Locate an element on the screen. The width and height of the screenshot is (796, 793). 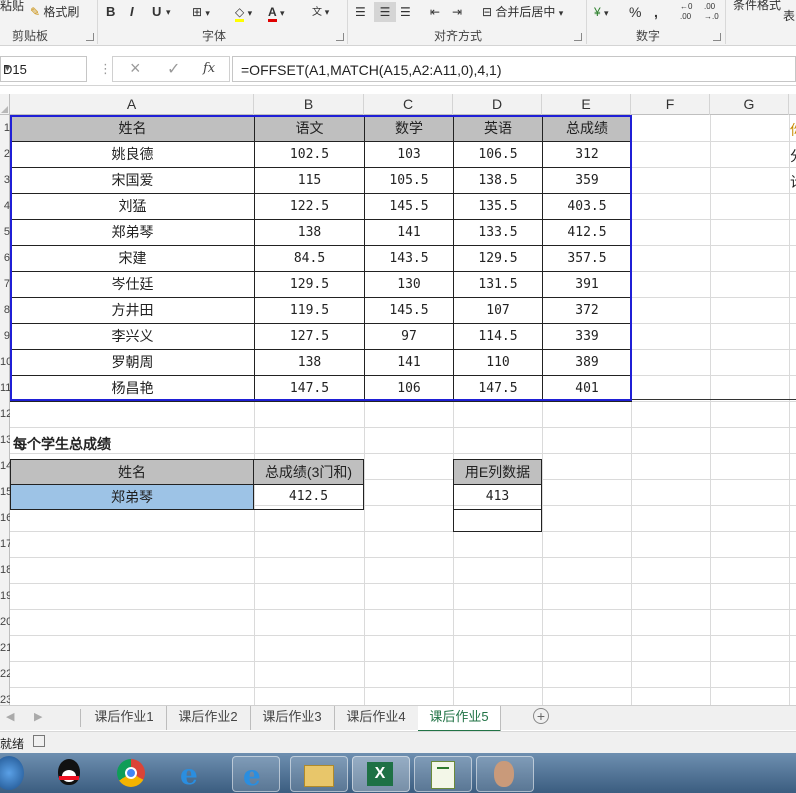
increase-decimal-button: ←0.00 is located at coordinates (686, 12).